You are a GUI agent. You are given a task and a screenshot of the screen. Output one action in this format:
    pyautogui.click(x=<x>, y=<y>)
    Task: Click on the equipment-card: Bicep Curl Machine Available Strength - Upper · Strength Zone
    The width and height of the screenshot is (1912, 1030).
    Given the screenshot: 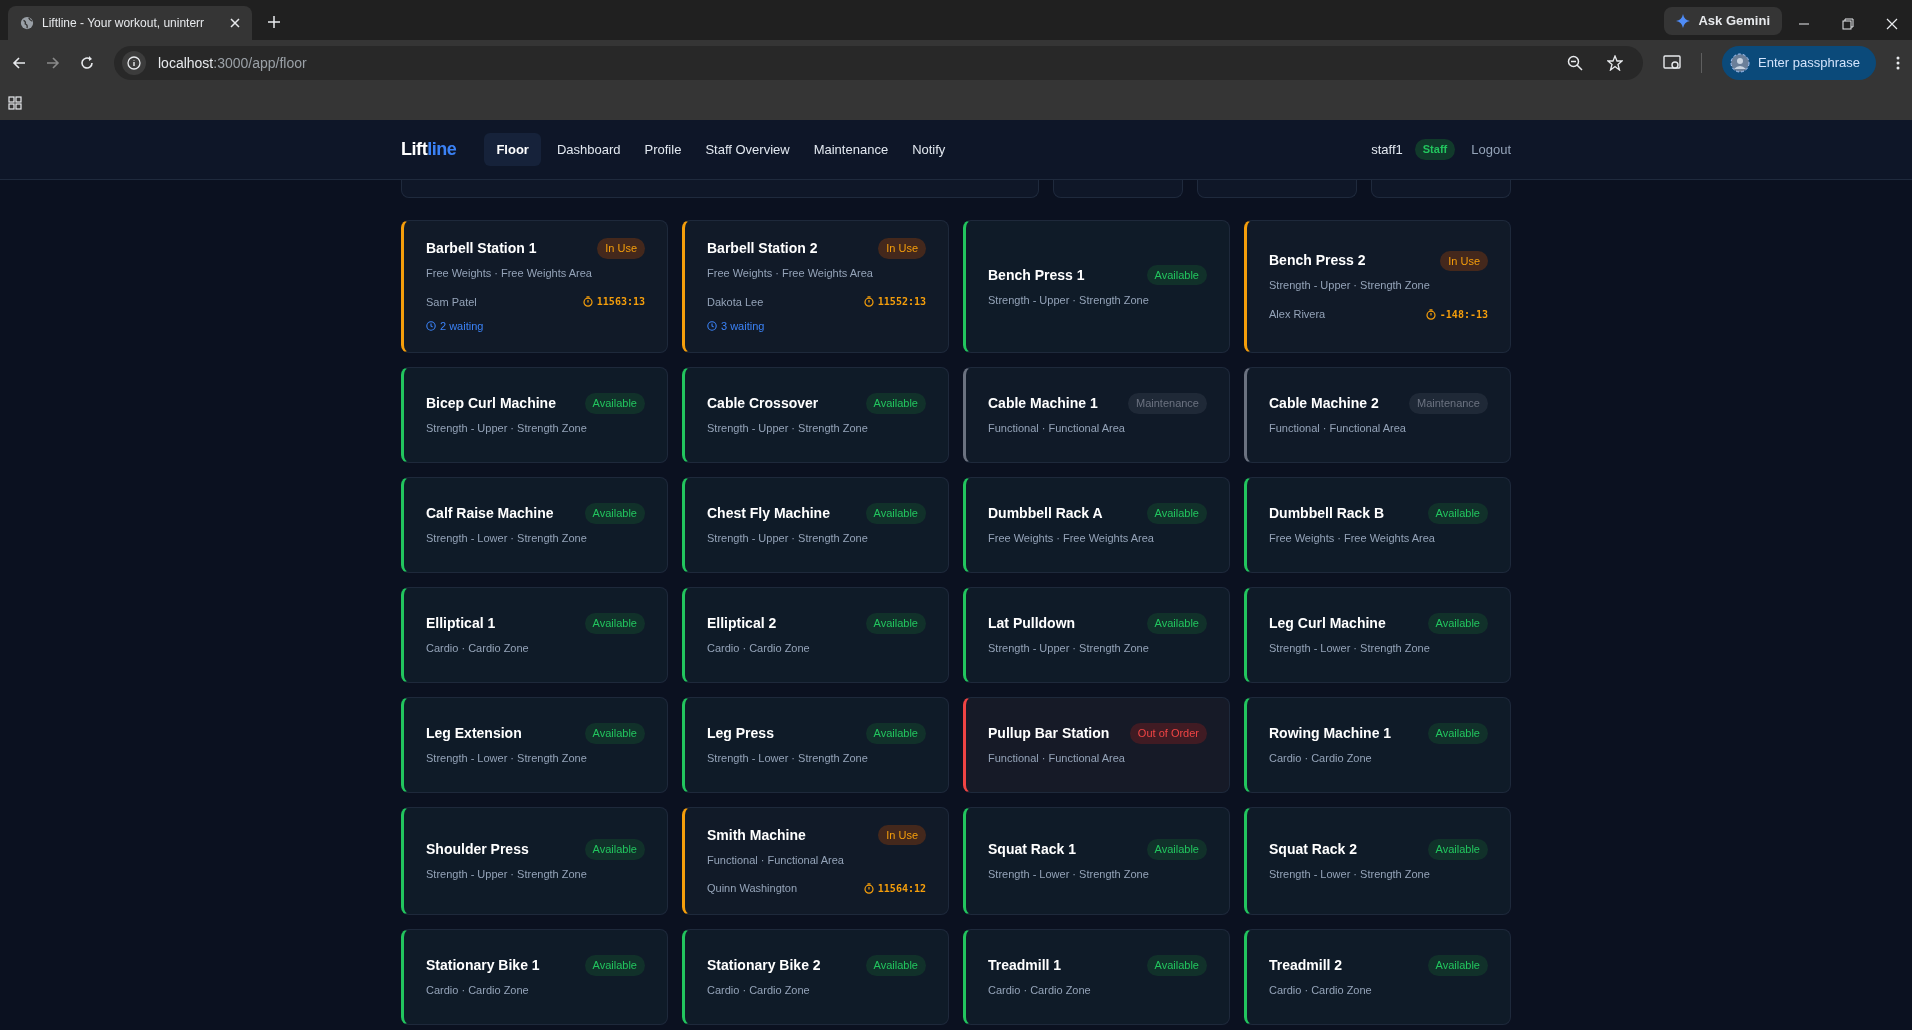 What is the action you would take?
    pyautogui.click(x=534, y=414)
    